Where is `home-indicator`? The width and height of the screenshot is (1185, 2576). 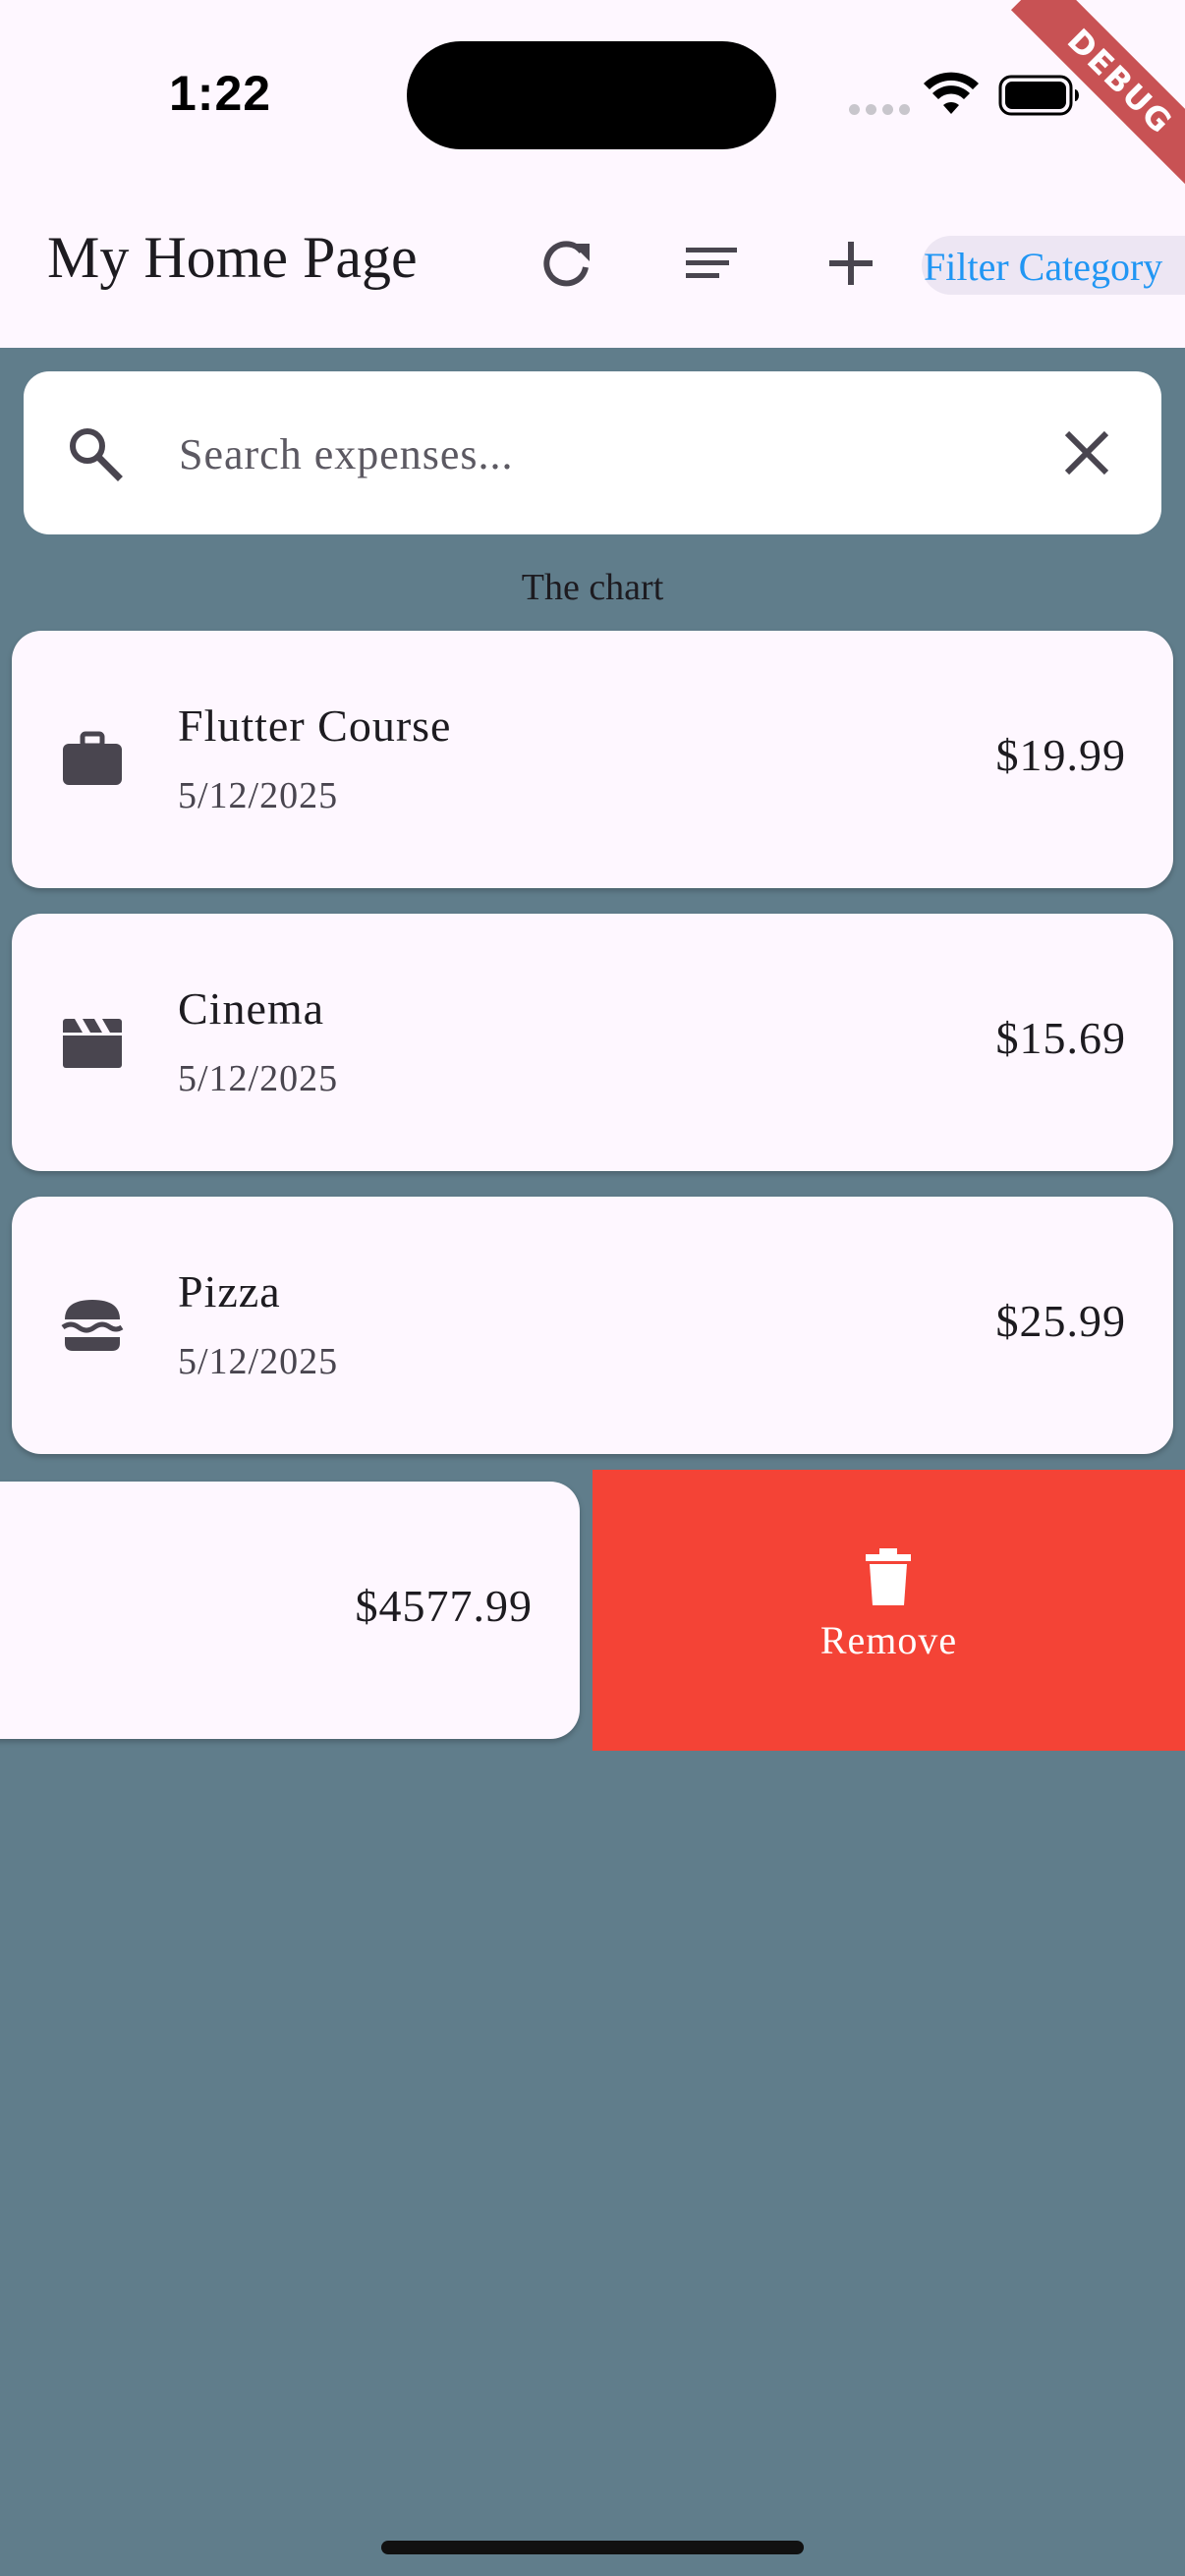 home-indicator is located at coordinates (592, 2547).